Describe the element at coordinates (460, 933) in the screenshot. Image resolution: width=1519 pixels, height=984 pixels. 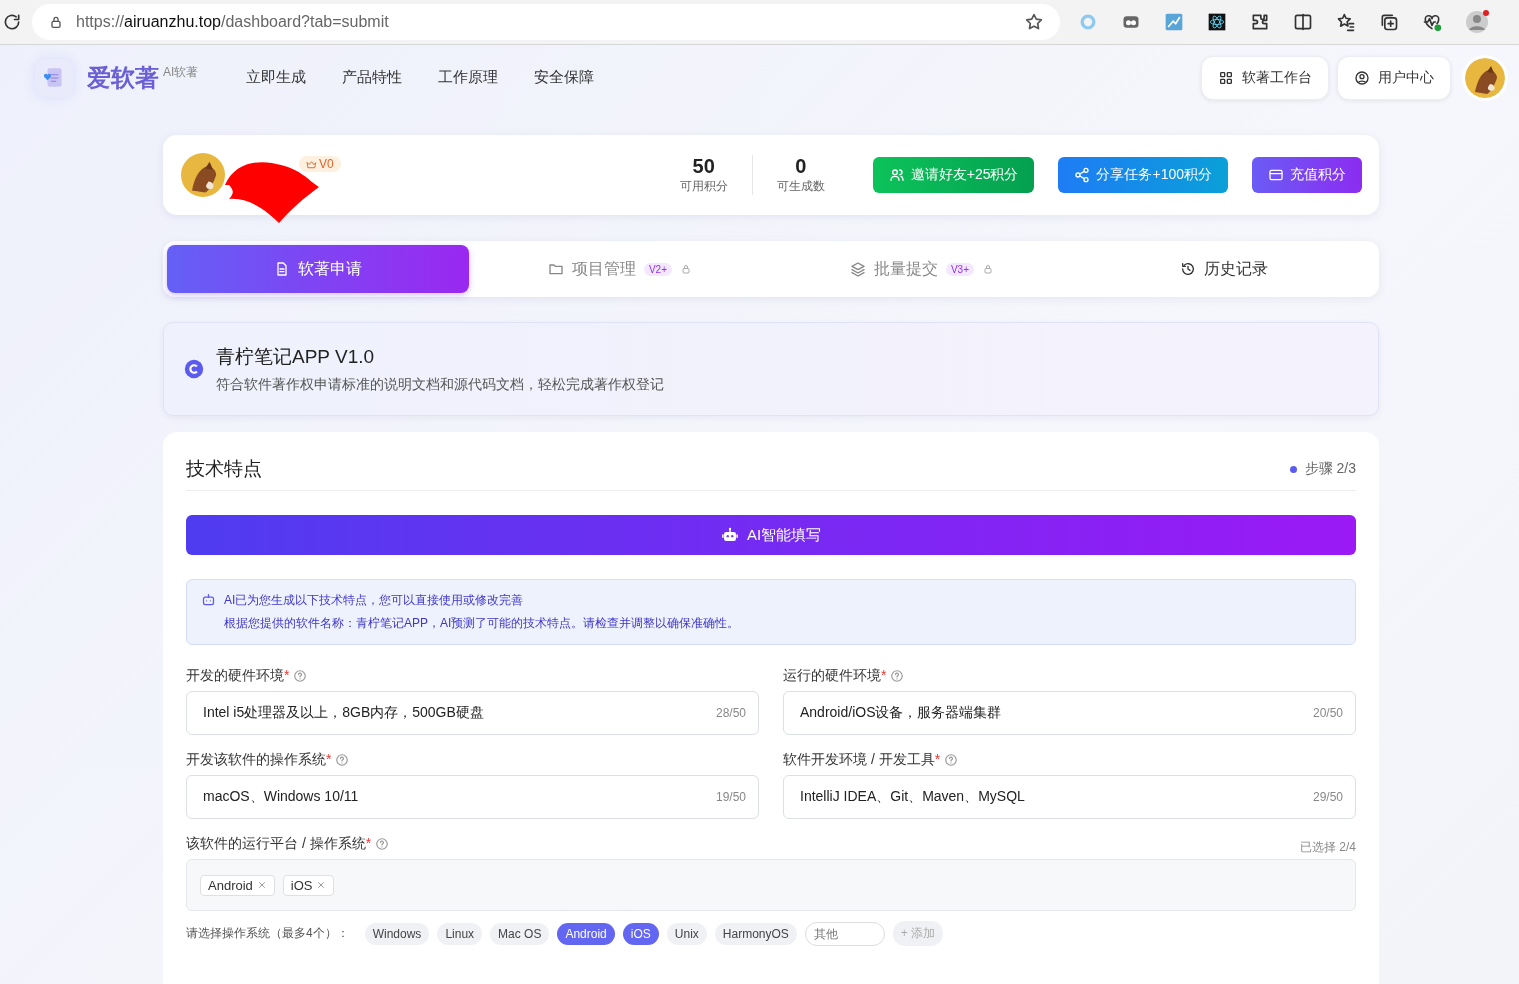
I see `option-chip: Linux` at that location.